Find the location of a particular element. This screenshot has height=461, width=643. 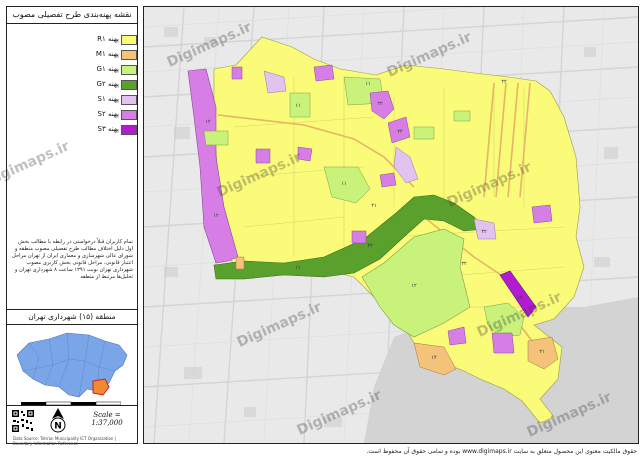

legend-swatch-s1 is located at coordinates (129, 100).